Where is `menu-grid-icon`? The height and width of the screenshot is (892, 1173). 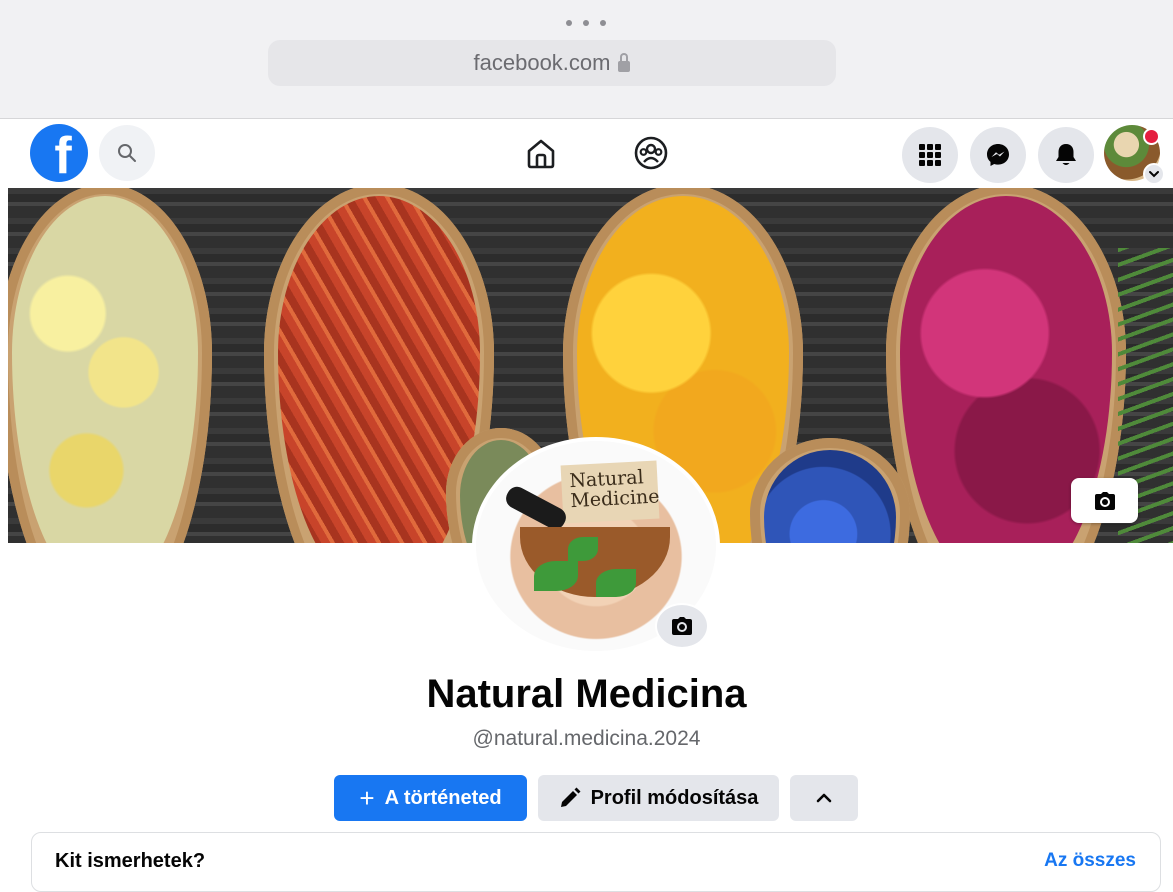
menu-grid-icon is located at coordinates (930, 155).